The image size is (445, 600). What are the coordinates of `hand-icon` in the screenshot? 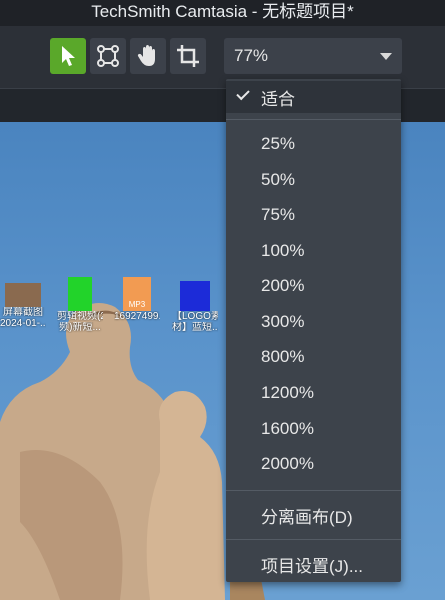 It's located at (146, 55).